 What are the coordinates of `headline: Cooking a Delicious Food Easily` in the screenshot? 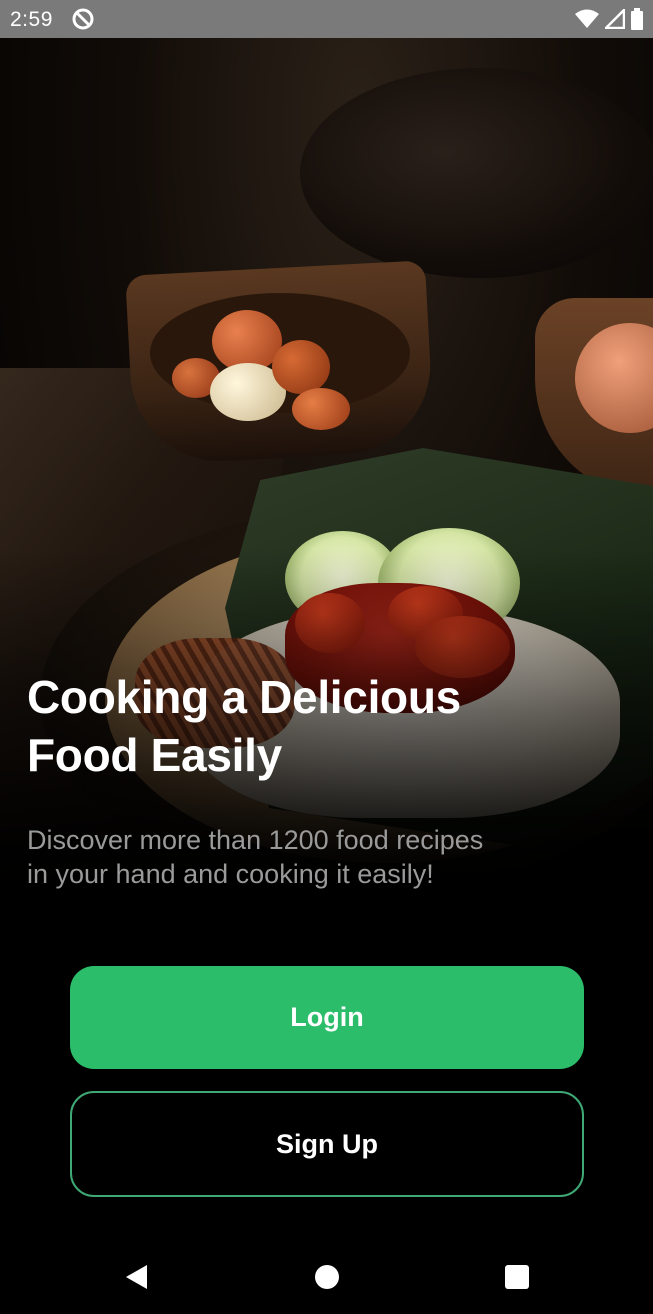 It's located at (307, 726).